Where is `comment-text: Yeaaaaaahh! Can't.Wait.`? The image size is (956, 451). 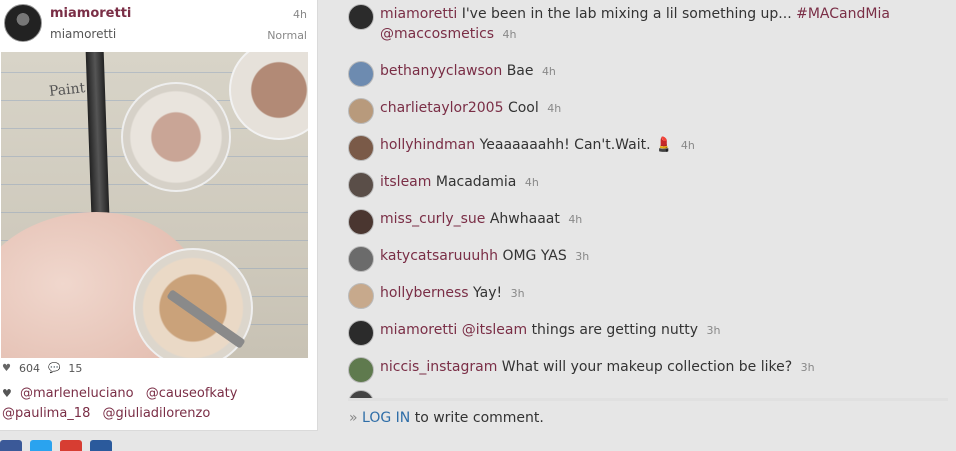 comment-text: Yeaaaaaahh! Can't.Wait. is located at coordinates (565, 145).